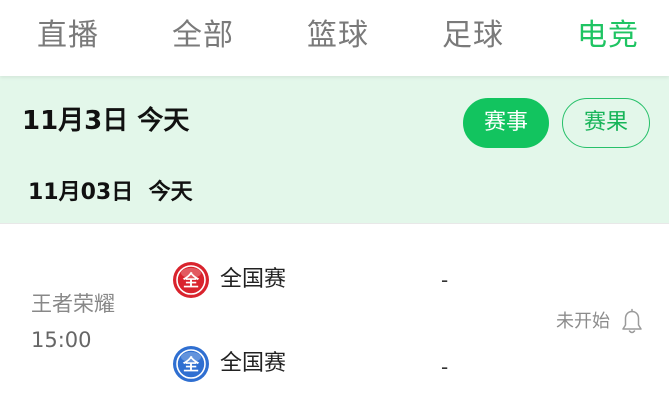 This screenshot has height=406, width=669. Describe the element at coordinates (506, 123) in the screenshot. I see `events-button: 赛事` at that location.